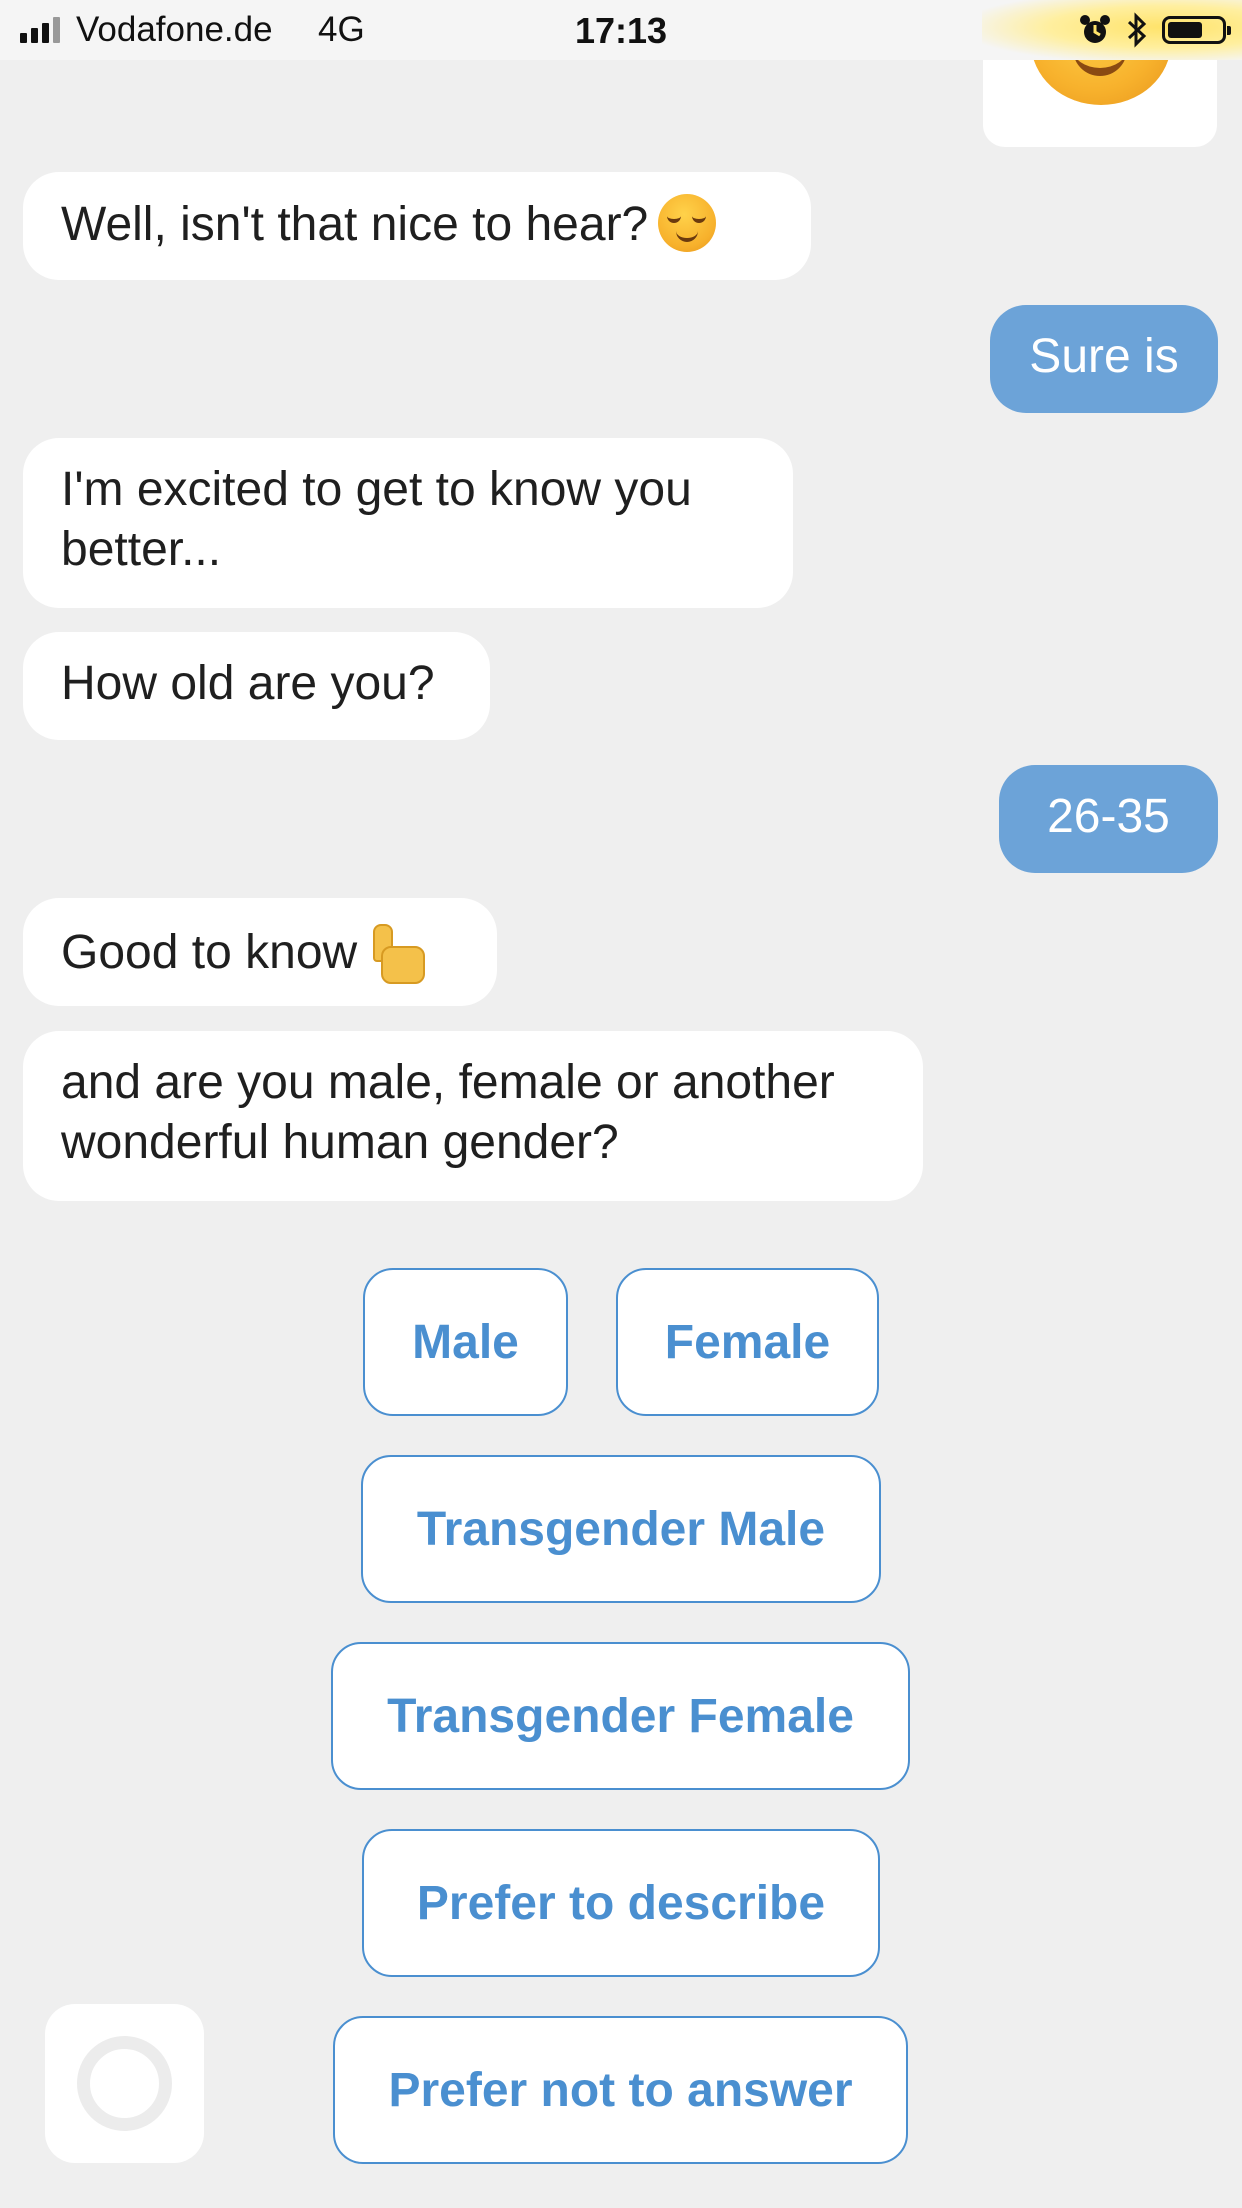 This screenshot has width=1242, height=2208. What do you see at coordinates (1154, 30) in the screenshot?
I see `status-icons` at bounding box center [1154, 30].